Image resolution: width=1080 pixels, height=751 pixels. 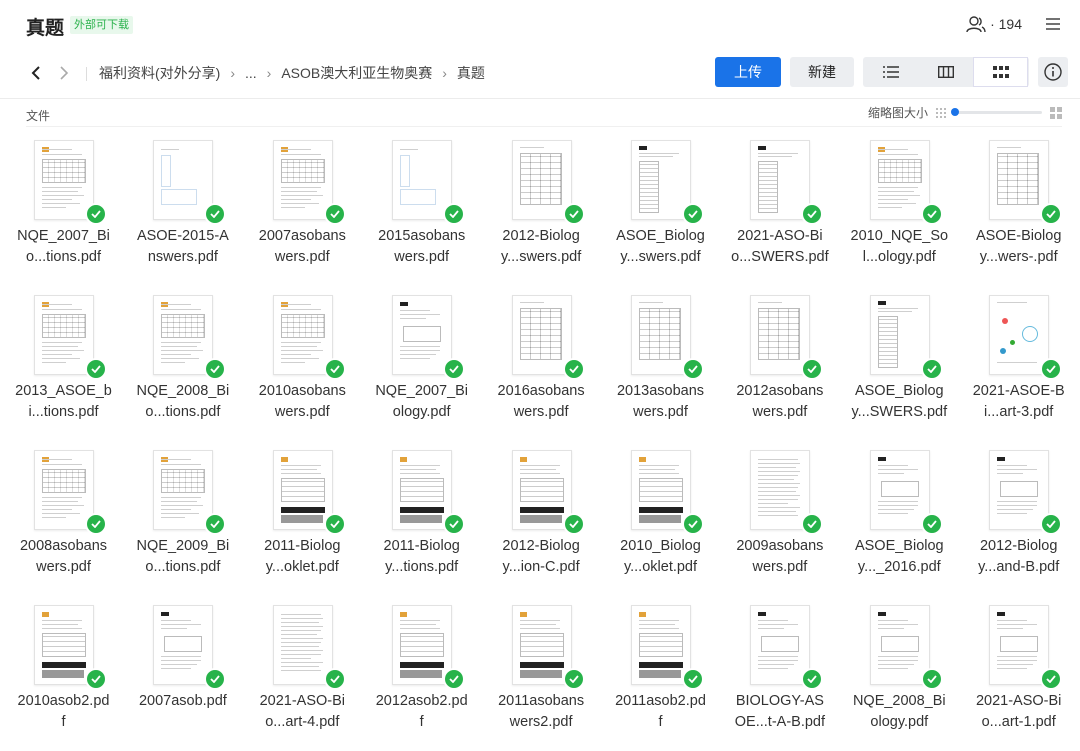 I want to click on file-name: 2011-Biolog y...tions.pdf, so click(x=421, y=557).